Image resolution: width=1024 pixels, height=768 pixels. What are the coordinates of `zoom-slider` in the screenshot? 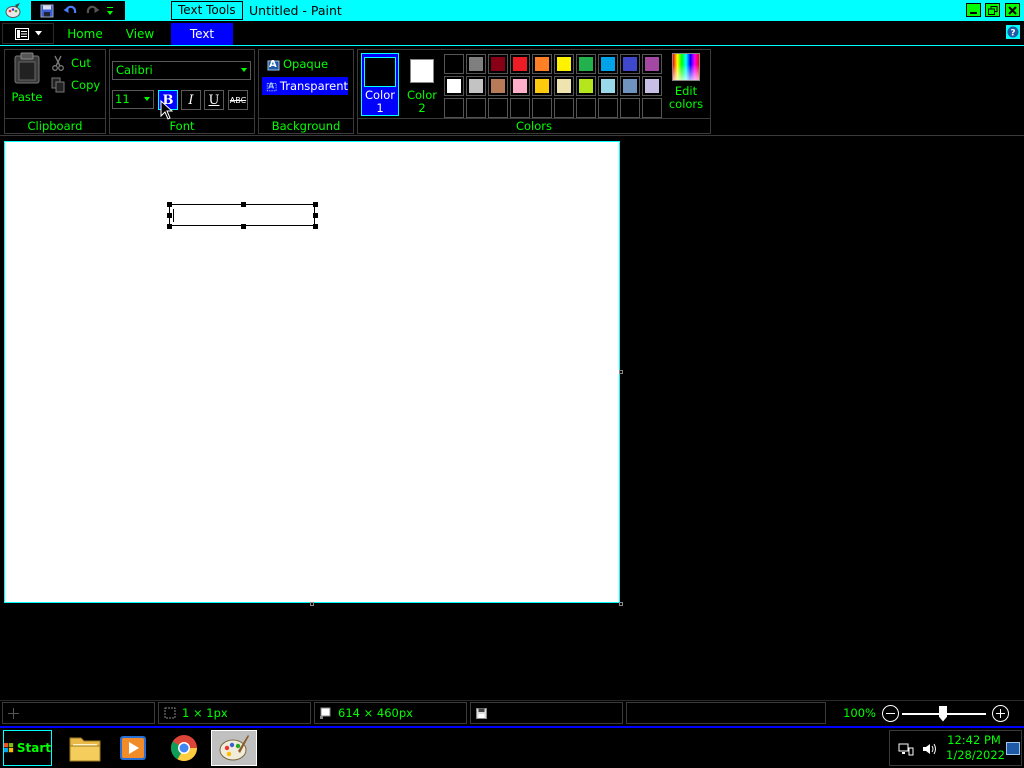 It's located at (944, 713).